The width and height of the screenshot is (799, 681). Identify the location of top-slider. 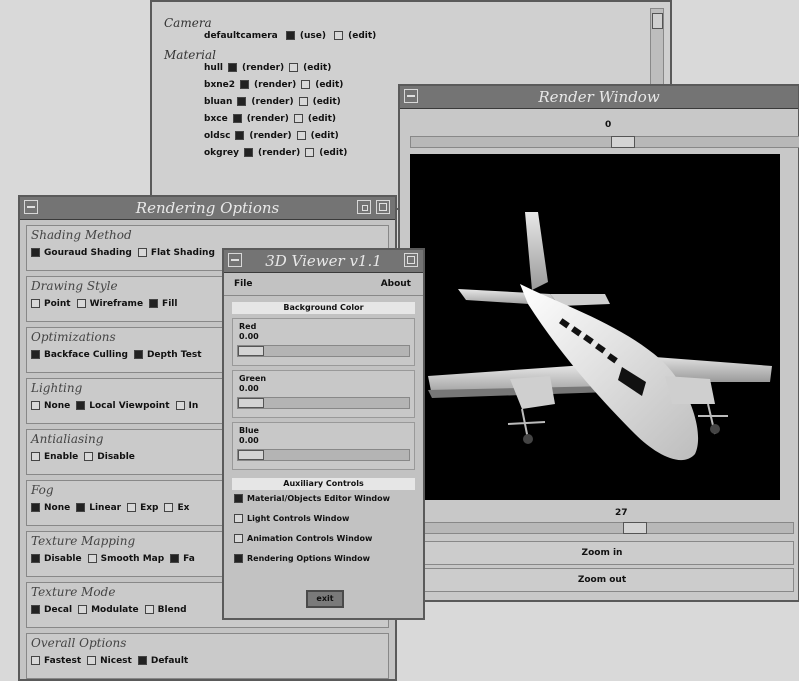
(604, 142).